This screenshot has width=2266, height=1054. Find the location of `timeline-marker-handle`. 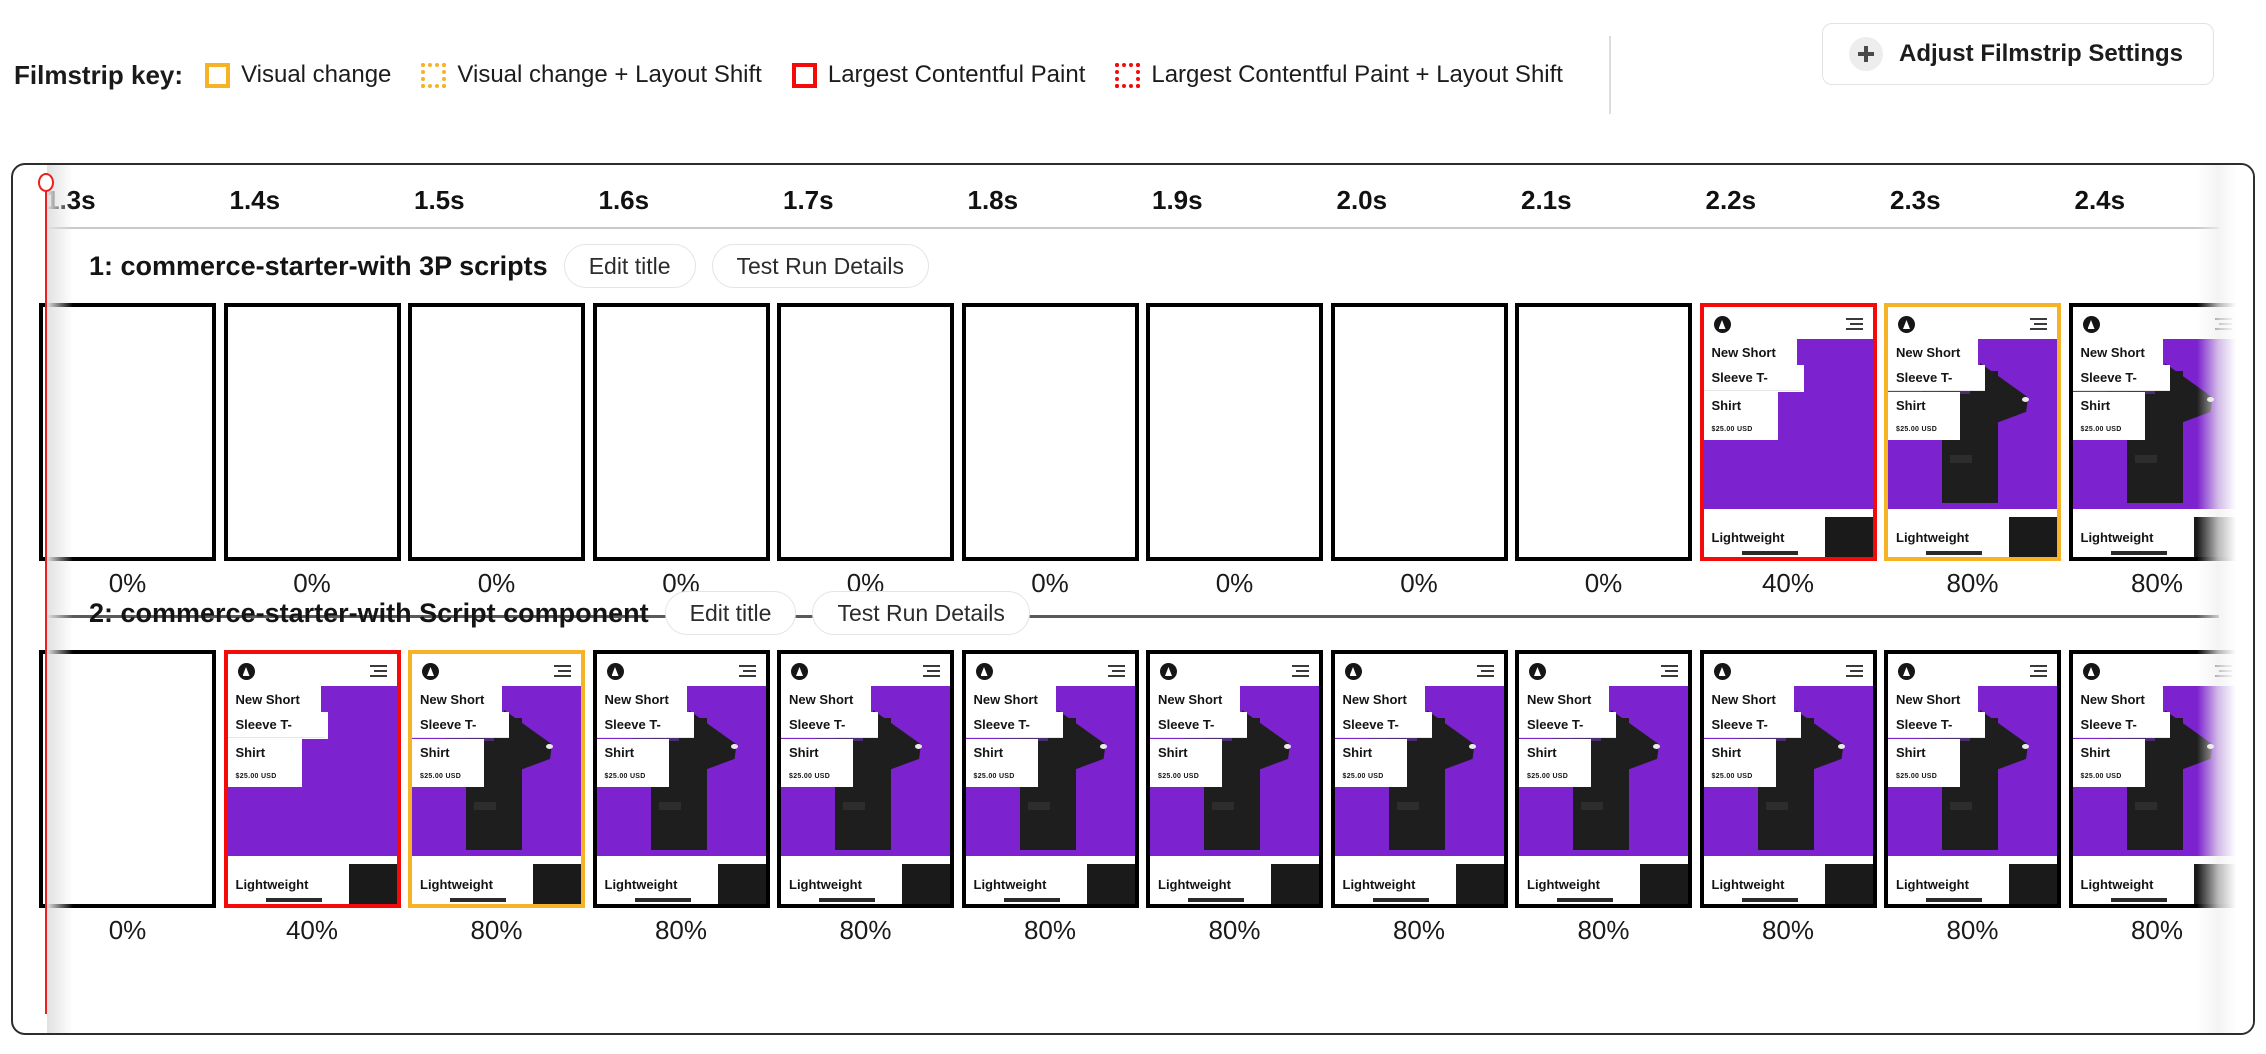

timeline-marker-handle is located at coordinates (46, 182).